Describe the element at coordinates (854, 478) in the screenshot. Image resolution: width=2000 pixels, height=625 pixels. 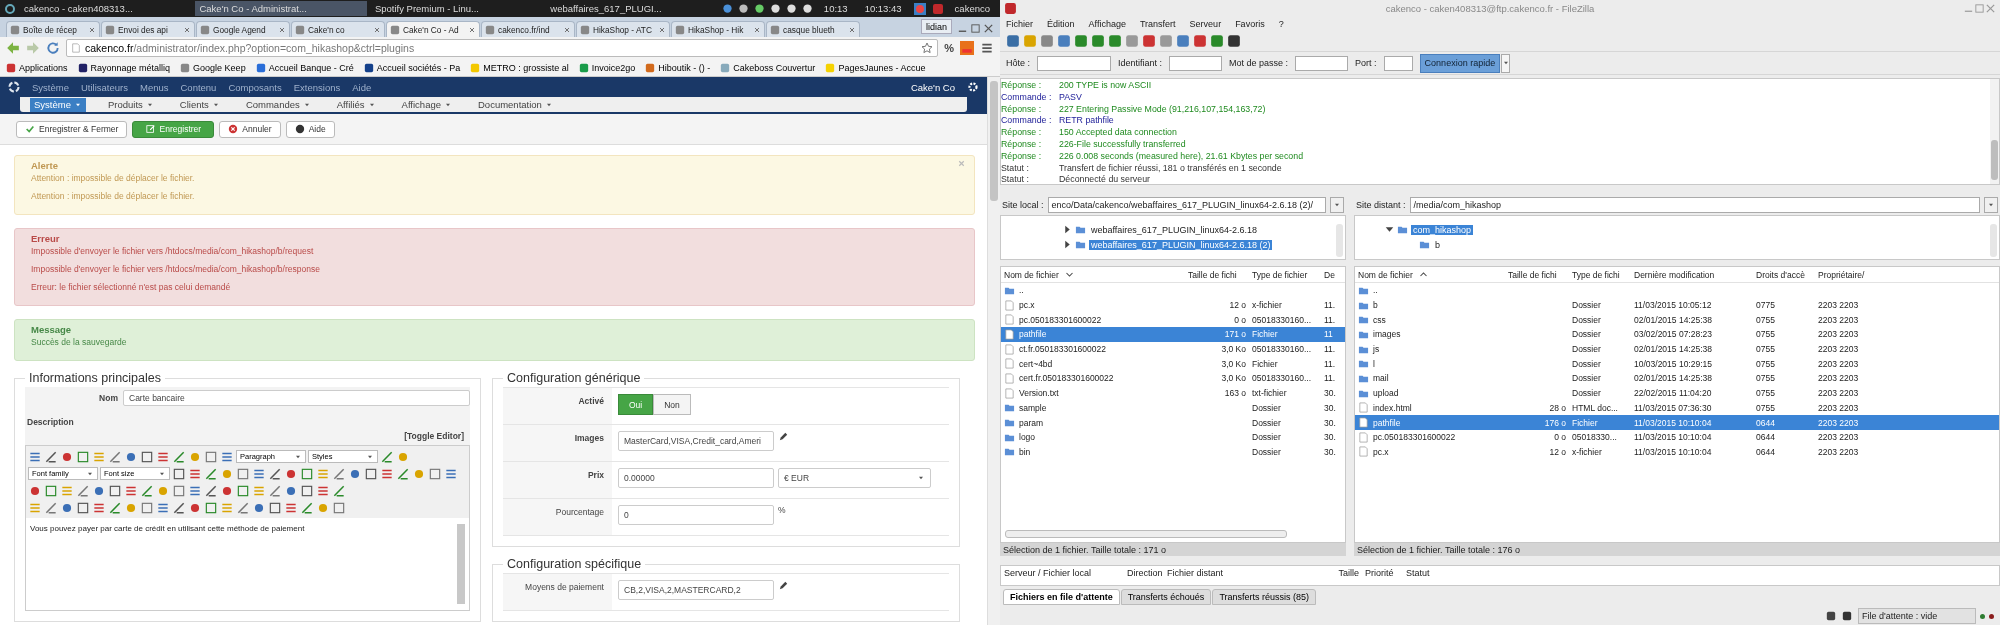
I see `currency-dropdown: € EUR` at that location.